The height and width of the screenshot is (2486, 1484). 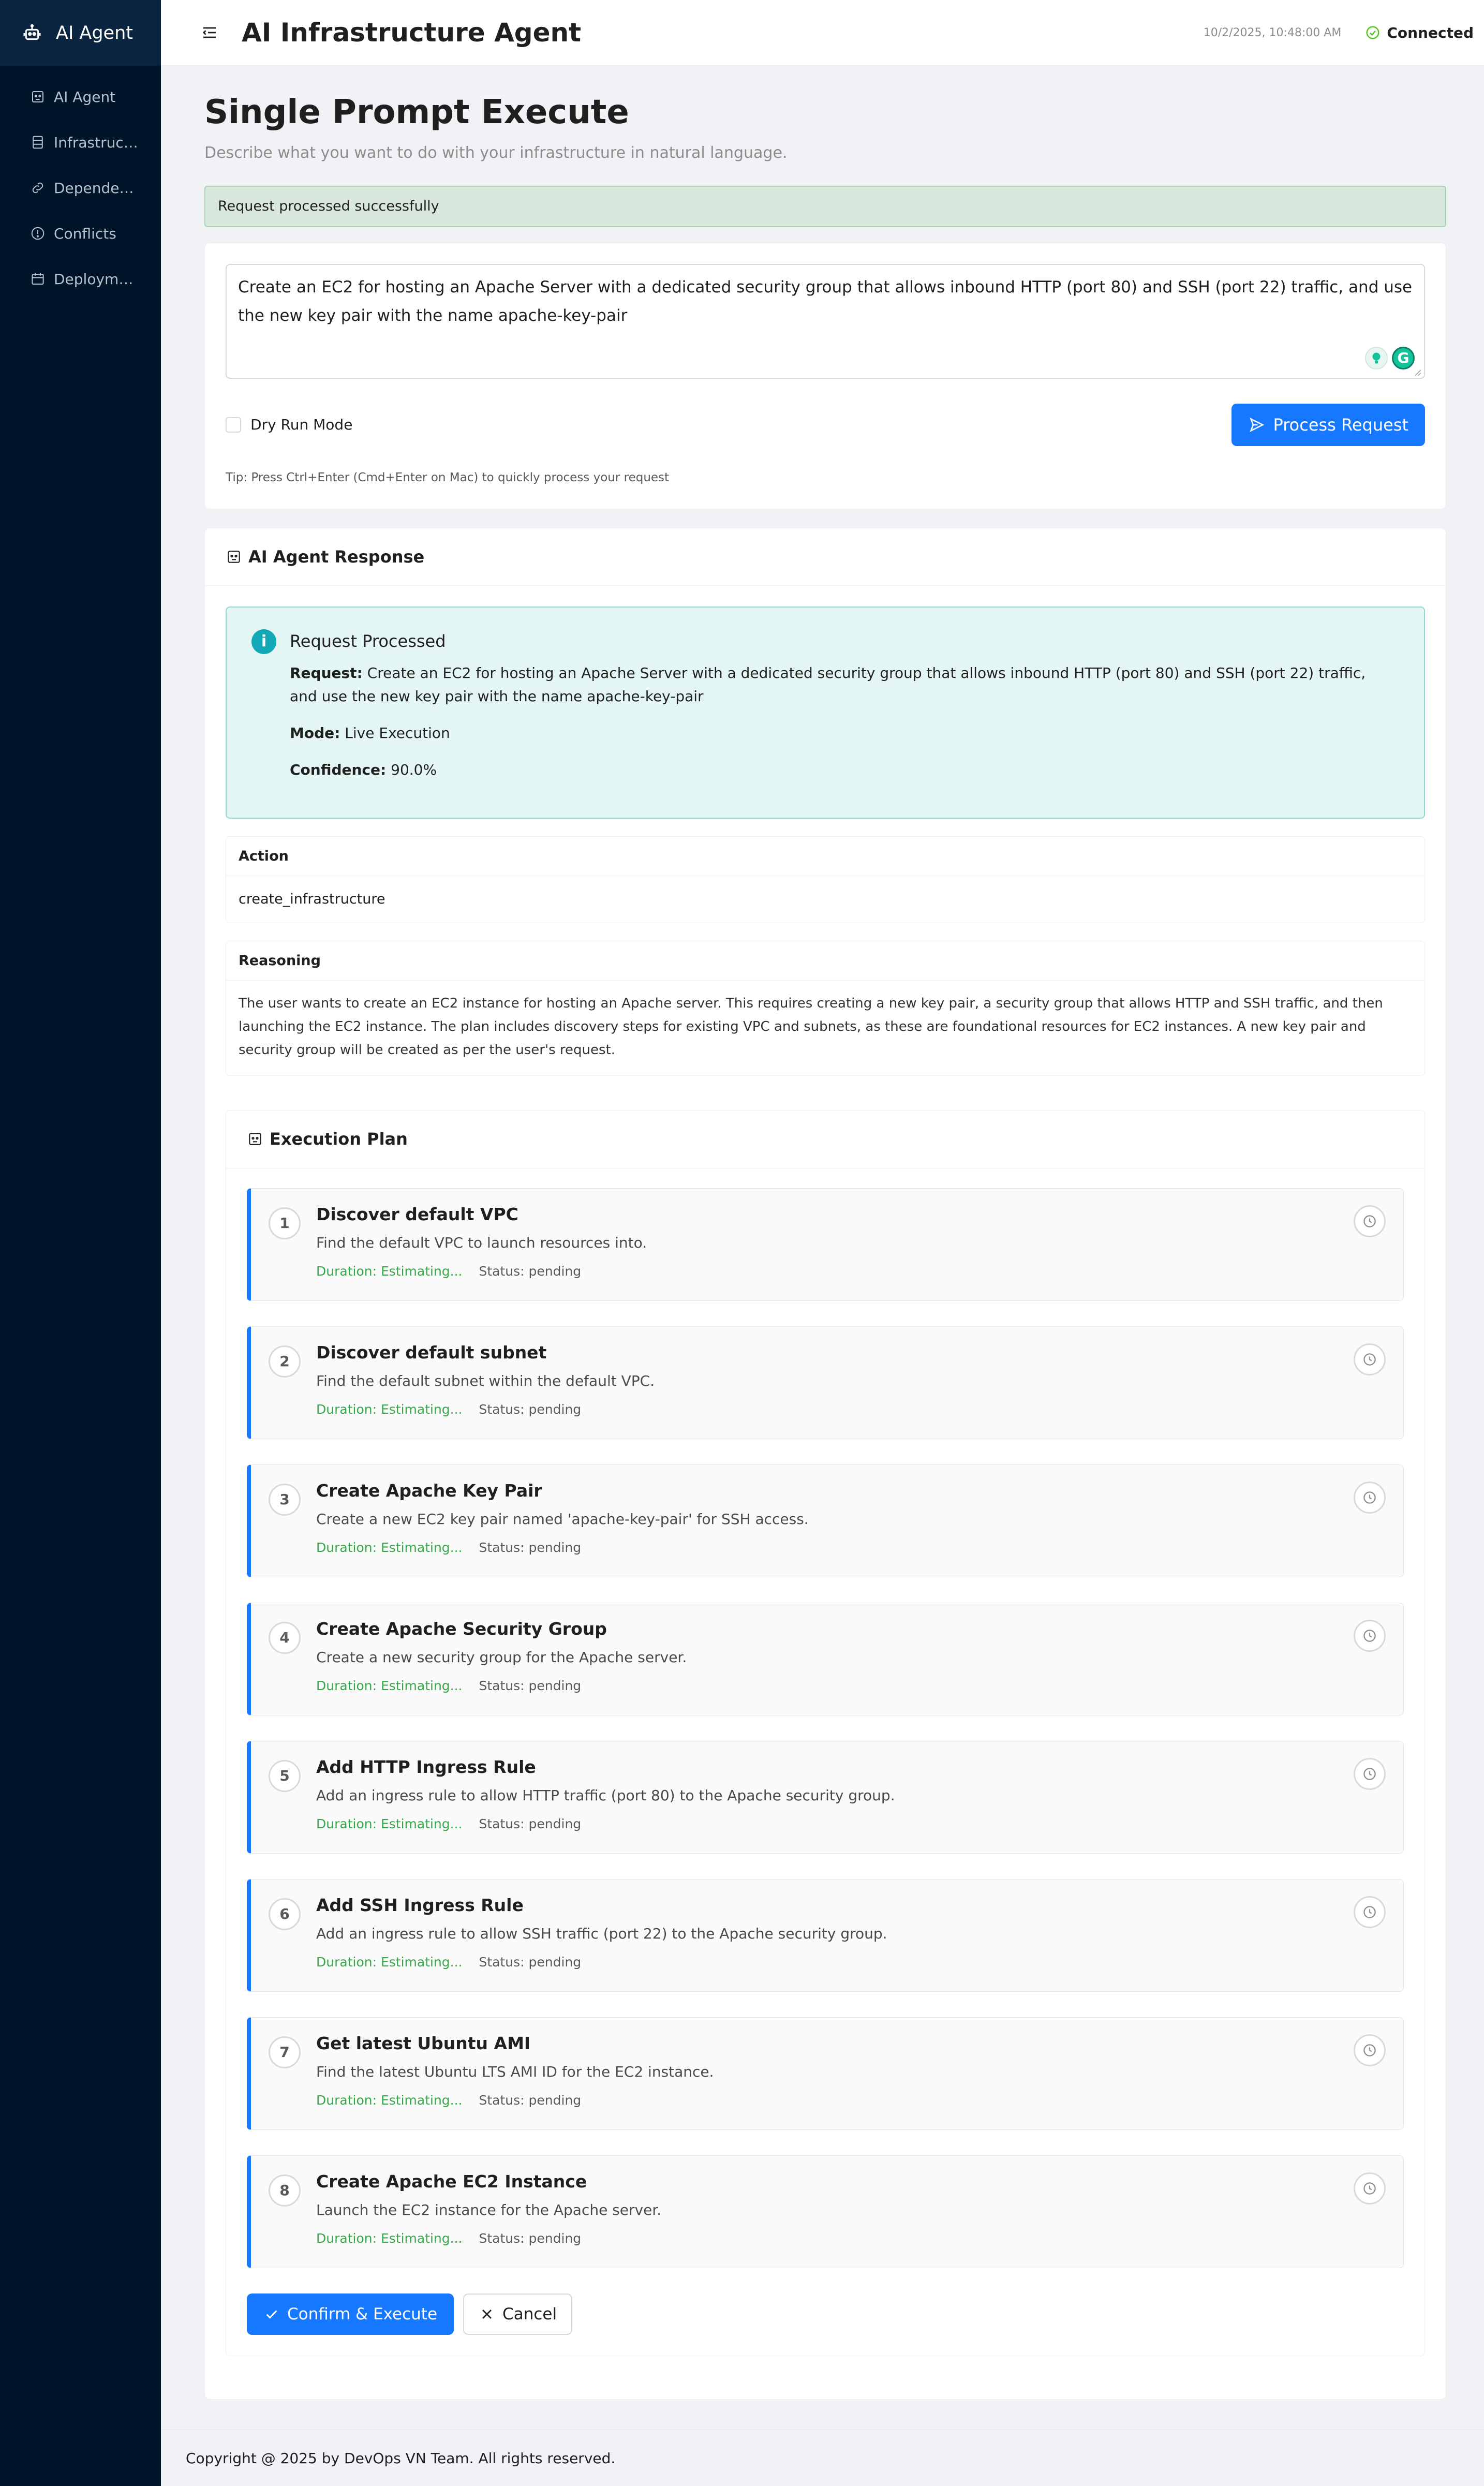 What do you see at coordinates (461, 1628) in the screenshot?
I see `step-title: Create Apache Security Group` at bounding box center [461, 1628].